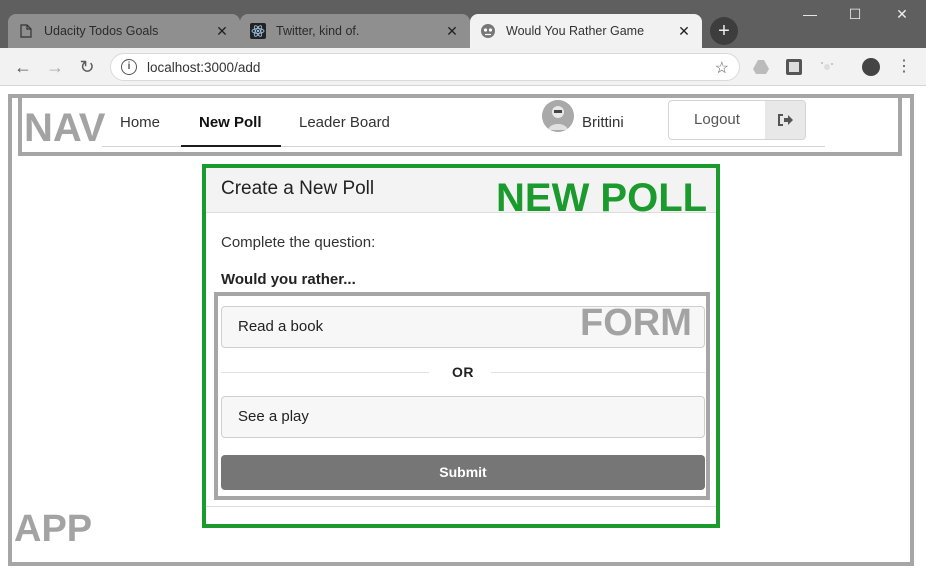 The height and width of the screenshot is (572, 926). What do you see at coordinates (53, 529) in the screenshot?
I see `app-annotation-label: APP` at bounding box center [53, 529].